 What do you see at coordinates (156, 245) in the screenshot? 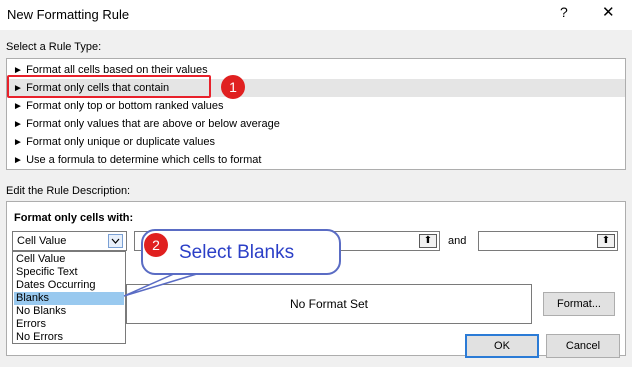
I see `step-2-badge: 2` at bounding box center [156, 245].